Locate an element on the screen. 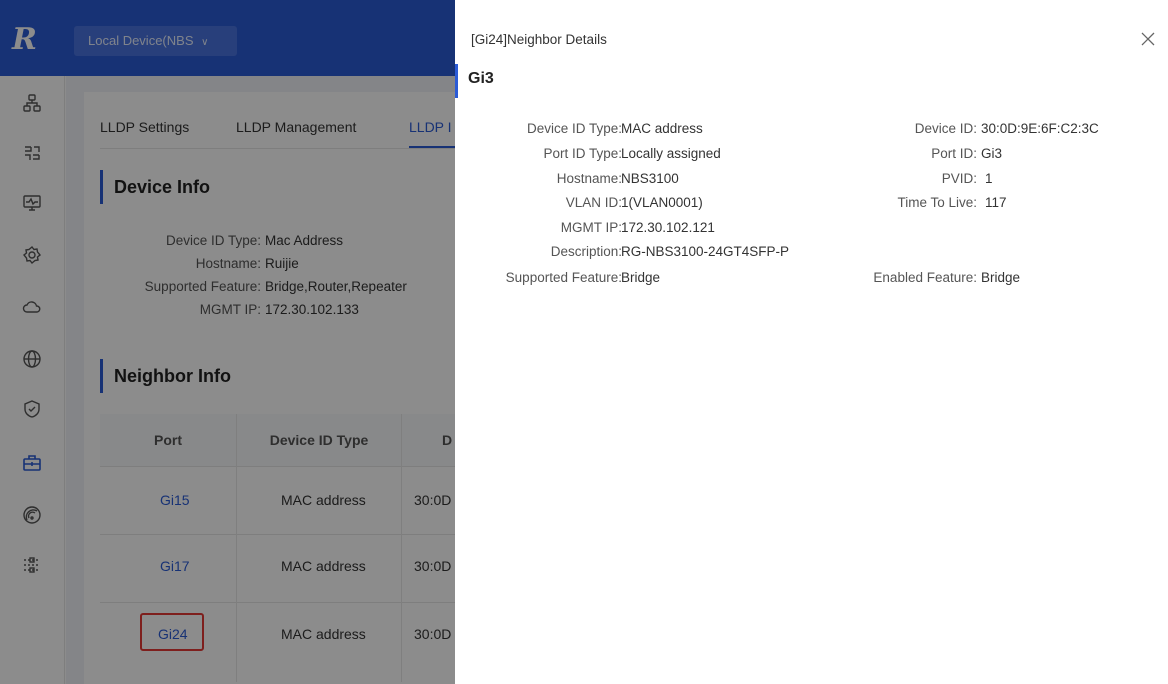  detail-value: NBS3100 is located at coordinates (650, 178).